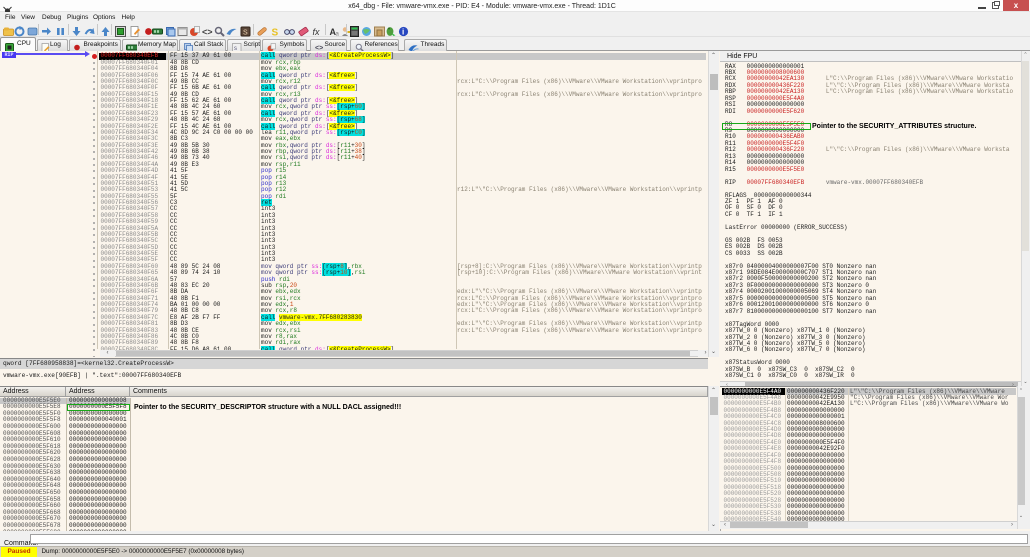 The width and height of the screenshot is (1030, 557). What do you see at coordinates (317, 32) in the screenshot?
I see `svg-text: fx` at bounding box center [317, 32].